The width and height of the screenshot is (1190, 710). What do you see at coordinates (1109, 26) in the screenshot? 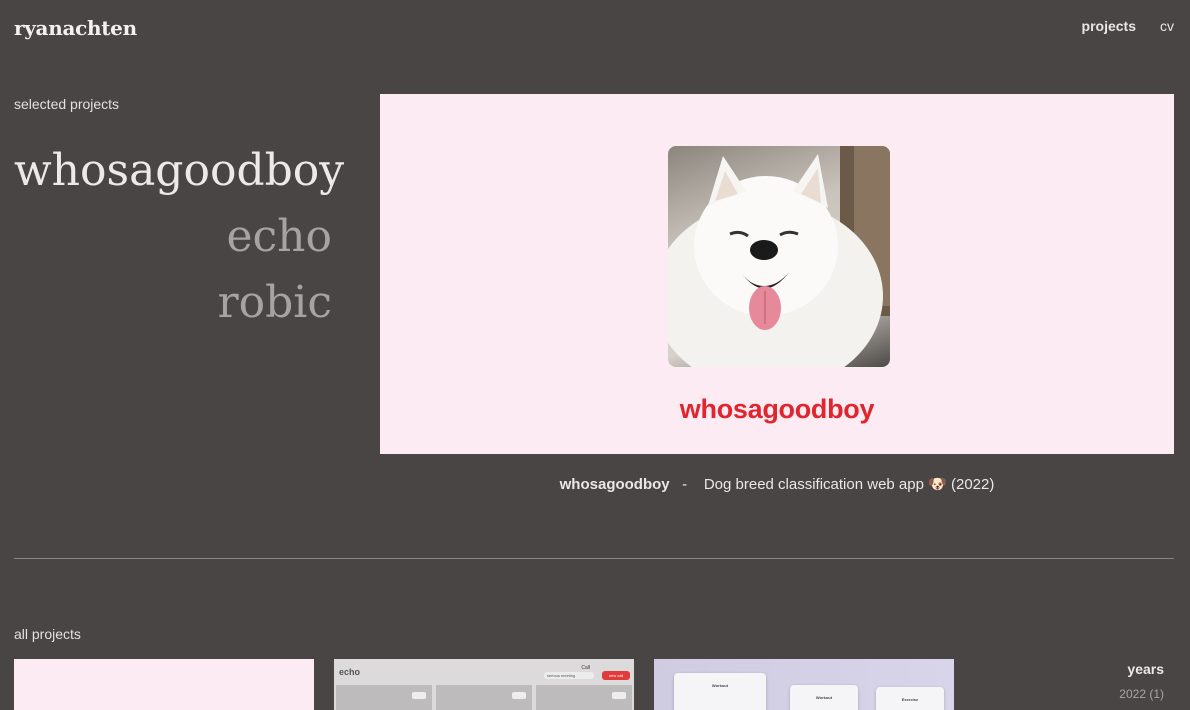
I see `nav-projects: projects` at bounding box center [1109, 26].